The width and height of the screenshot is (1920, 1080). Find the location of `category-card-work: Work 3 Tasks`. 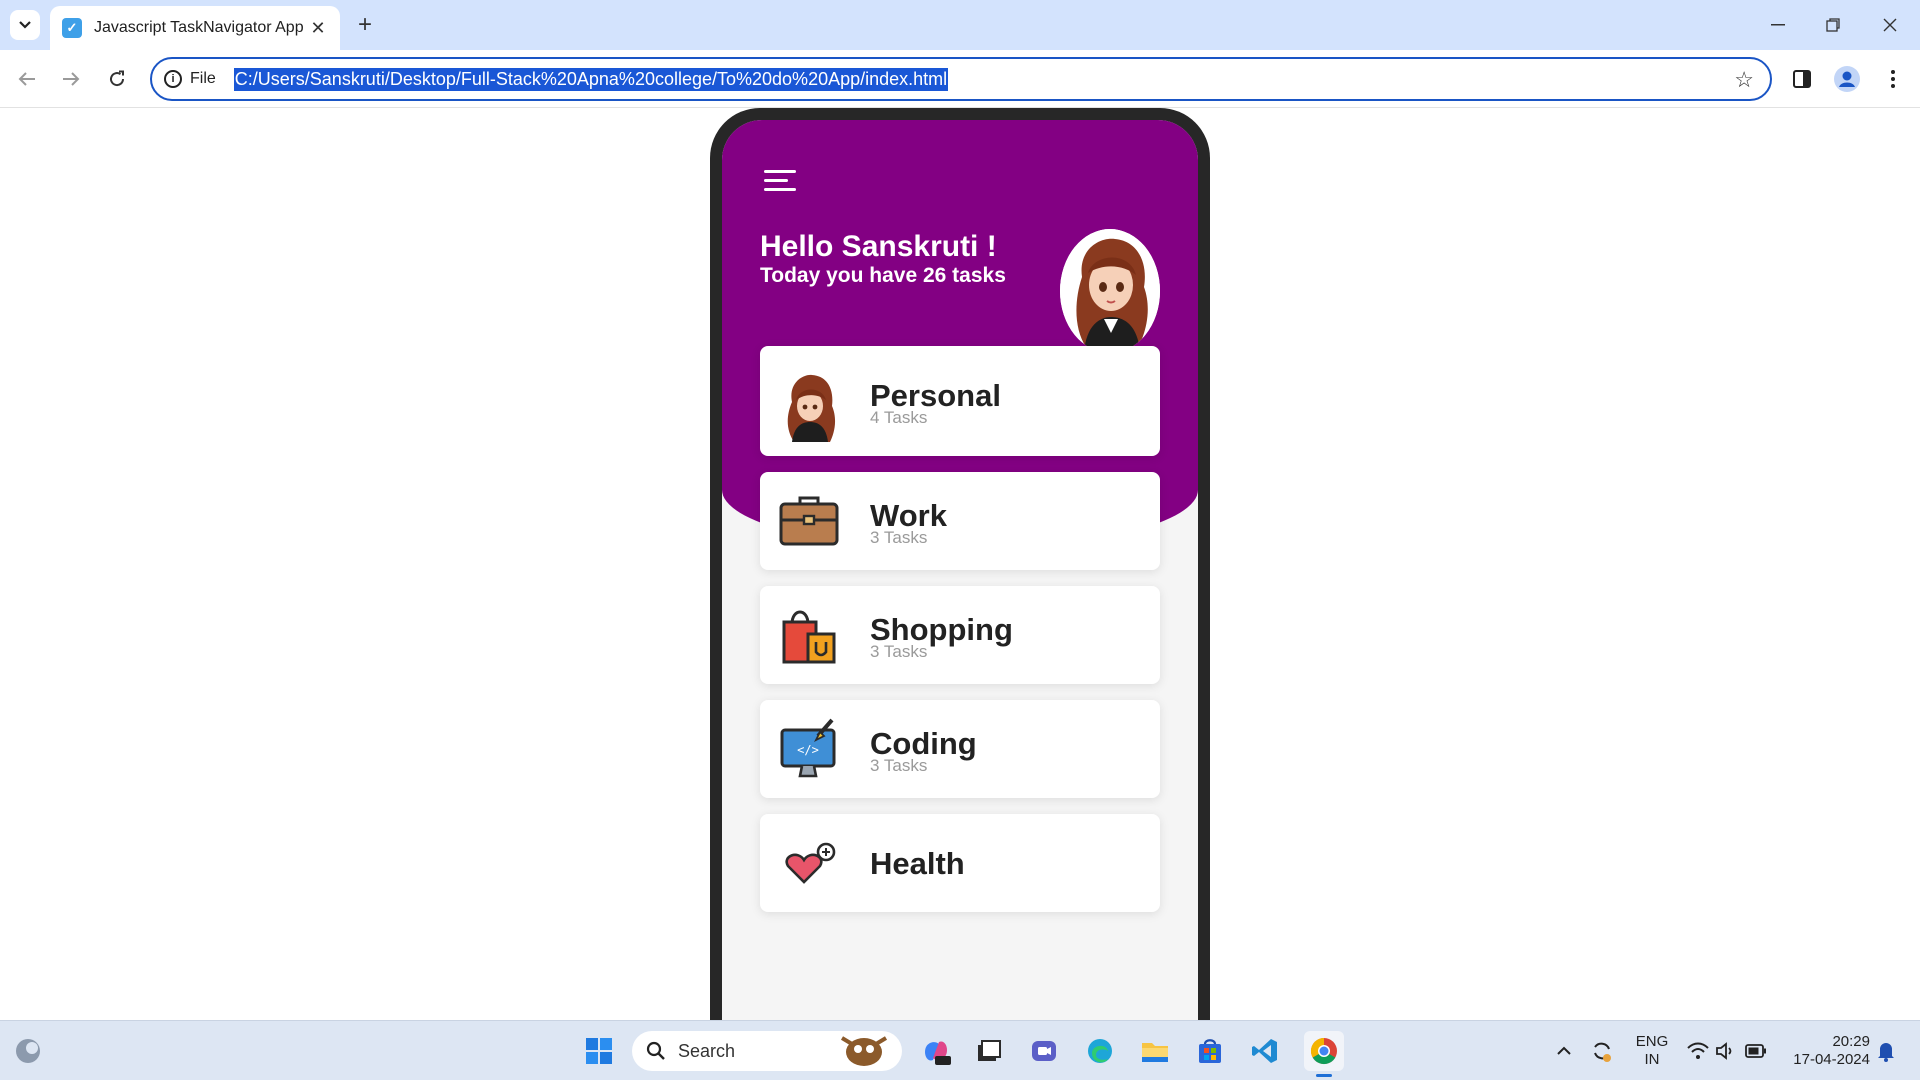

category-card-work: Work 3 Tasks is located at coordinates (960, 521).